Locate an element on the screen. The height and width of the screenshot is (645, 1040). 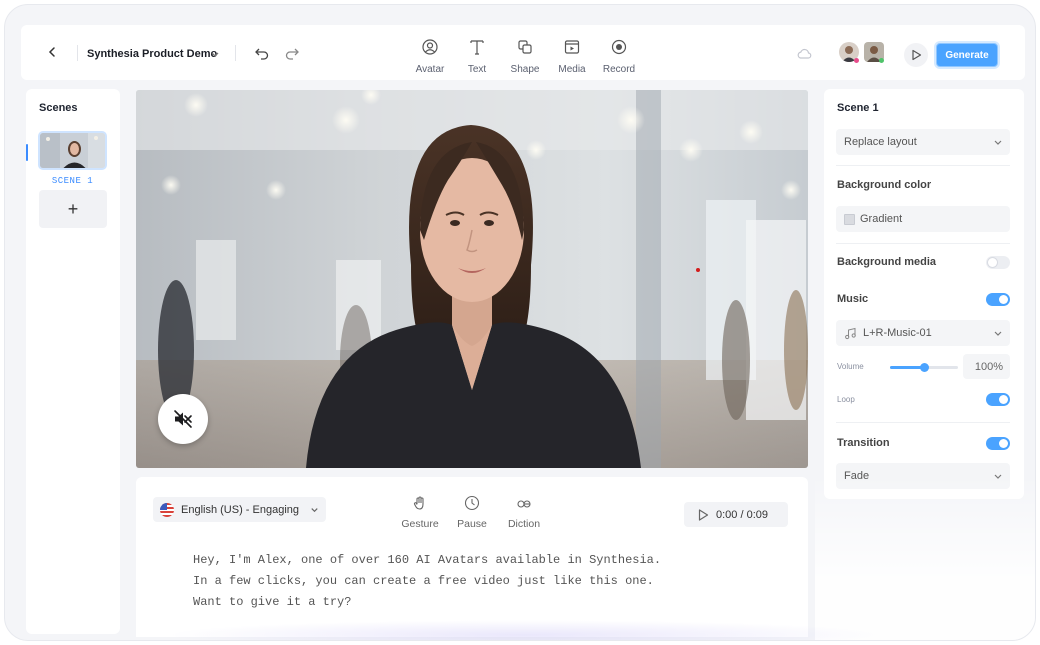
panel-title: Scene 1 is located at coordinates (858, 108).